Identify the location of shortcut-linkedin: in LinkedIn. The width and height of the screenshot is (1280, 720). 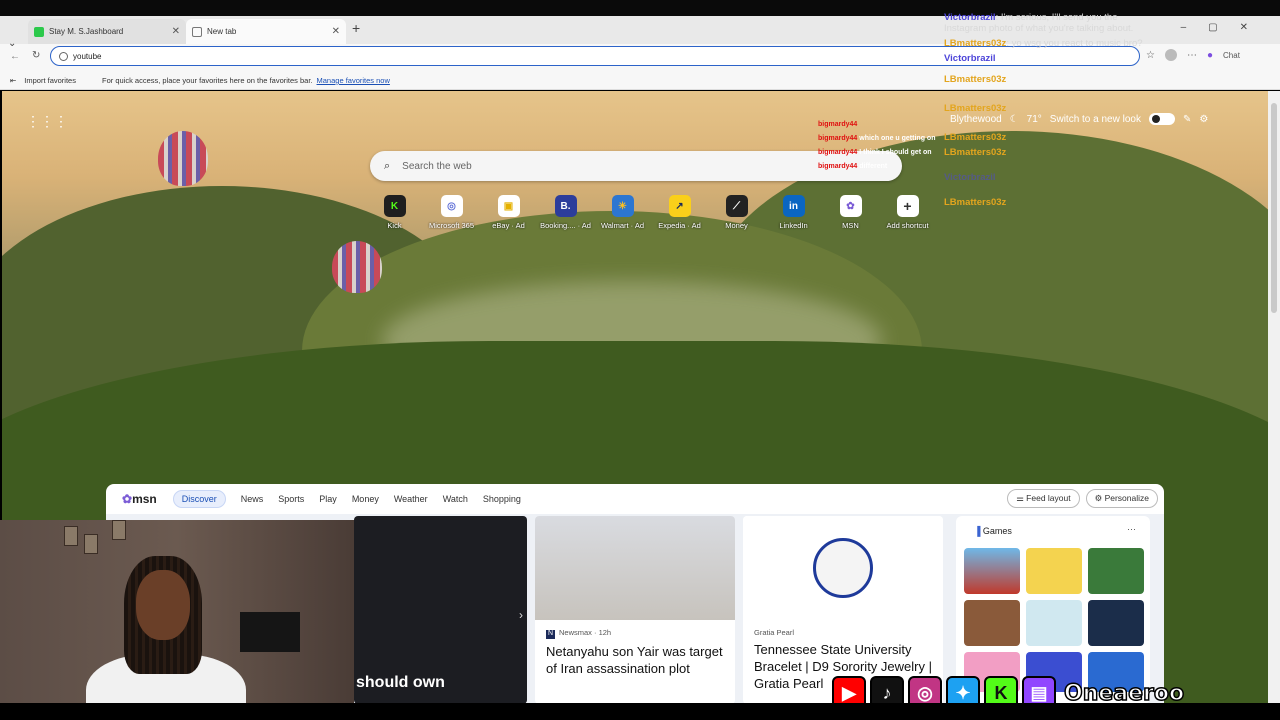
(793, 212).